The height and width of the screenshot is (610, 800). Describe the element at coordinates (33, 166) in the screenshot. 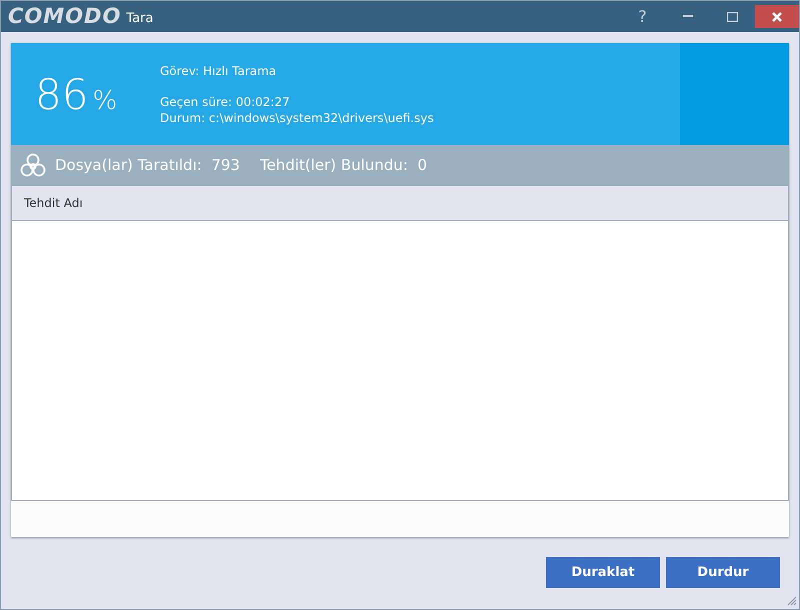

I see `biohazard-icon` at that location.